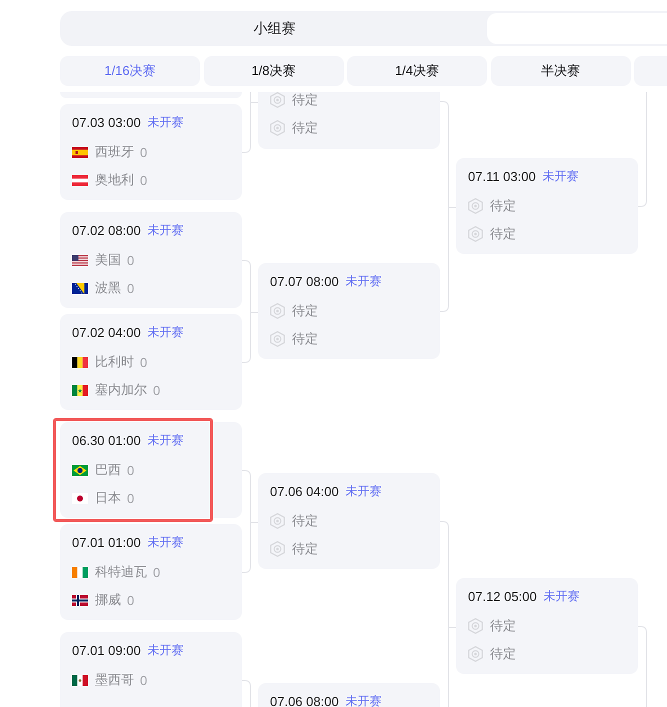 This screenshot has width=667, height=707. What do you see at coordinates (304, 281) in the screenshot?
I see `match-time: 07.07 08:00` at bounding box center [304, 281].